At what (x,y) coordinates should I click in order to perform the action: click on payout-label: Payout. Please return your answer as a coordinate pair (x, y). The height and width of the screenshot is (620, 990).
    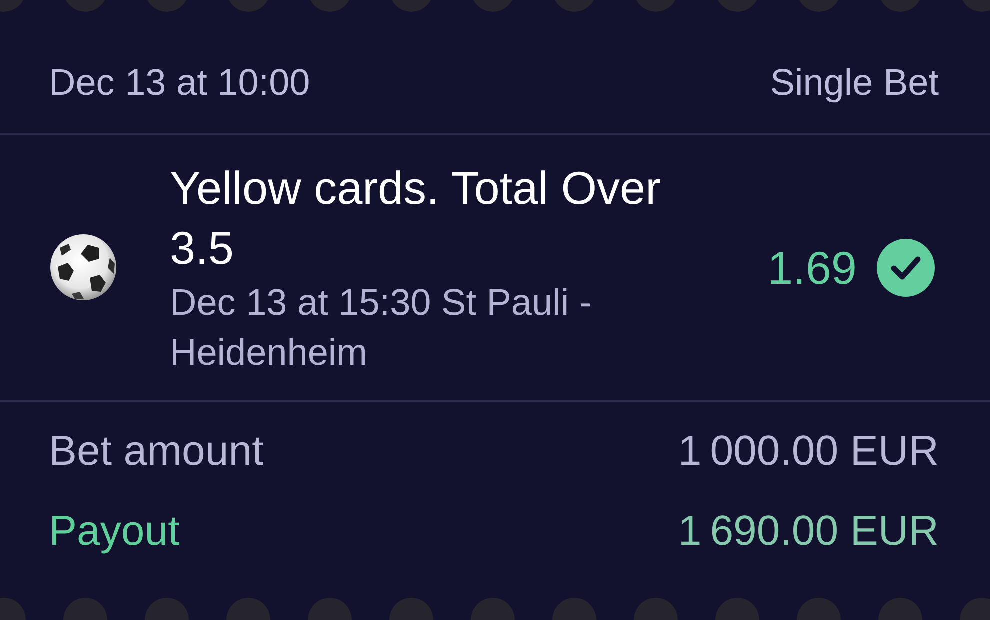
    Looking at the image, I should click on (114, 531).